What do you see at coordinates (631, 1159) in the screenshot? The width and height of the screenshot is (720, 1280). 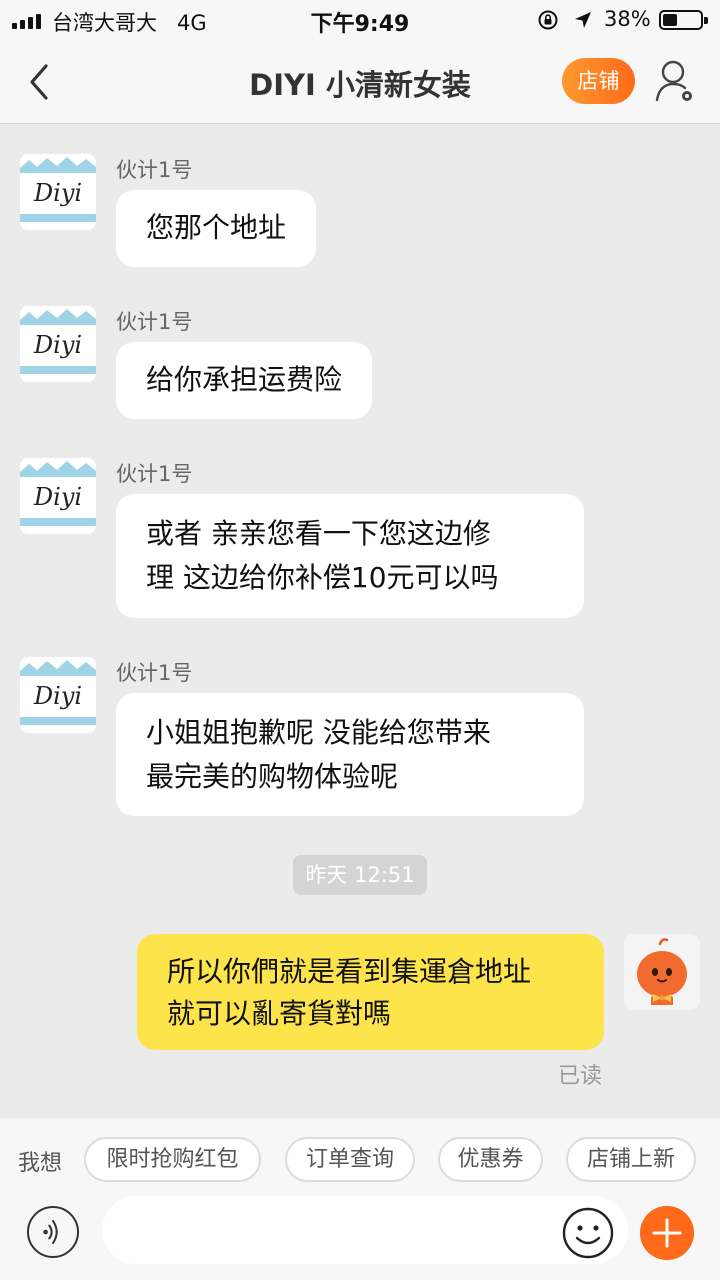 I see `chip-shop-new: 店铺上新` at bounding box center [631, 1159].